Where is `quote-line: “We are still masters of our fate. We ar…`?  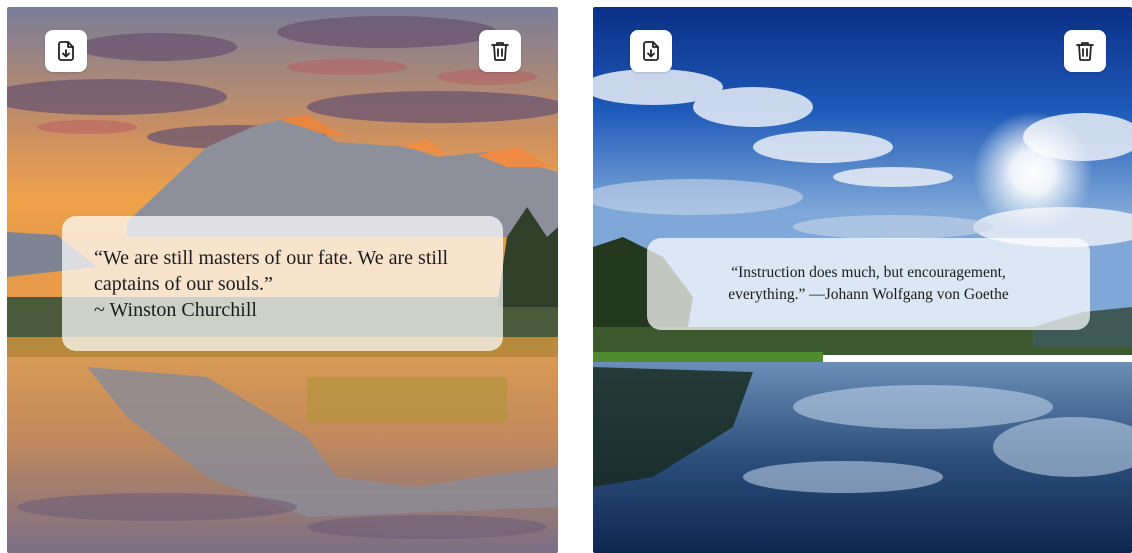 quote-line: “We are still masters of our fate. We ar… is located at coordinates (271, 258).